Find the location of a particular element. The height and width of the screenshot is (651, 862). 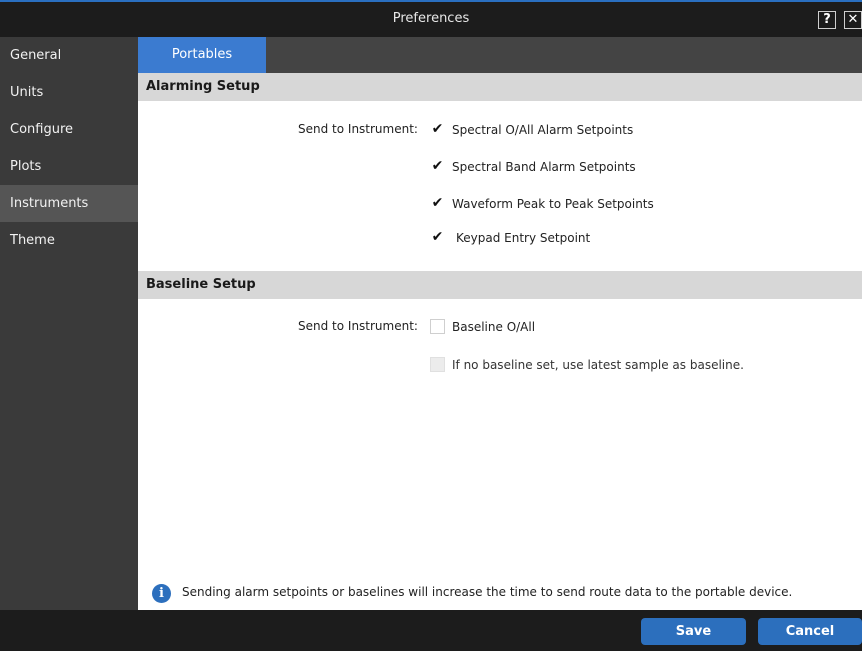

close-button: ✕ is located at coordinates (853, 20).